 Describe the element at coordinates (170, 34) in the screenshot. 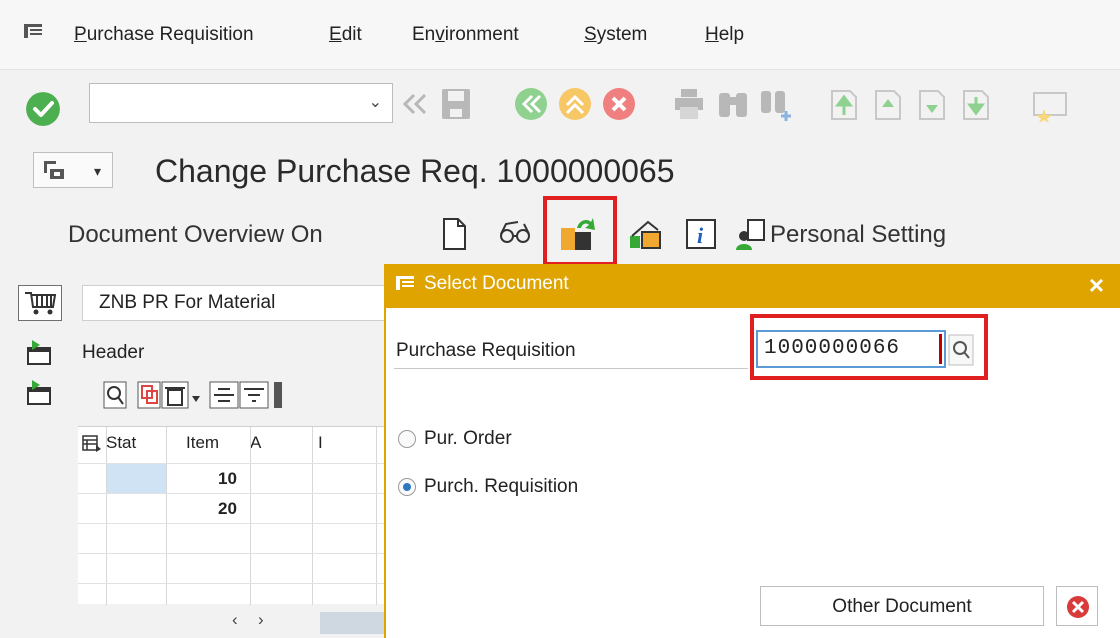

I see `menu-label: urchase Requisition` at that location.